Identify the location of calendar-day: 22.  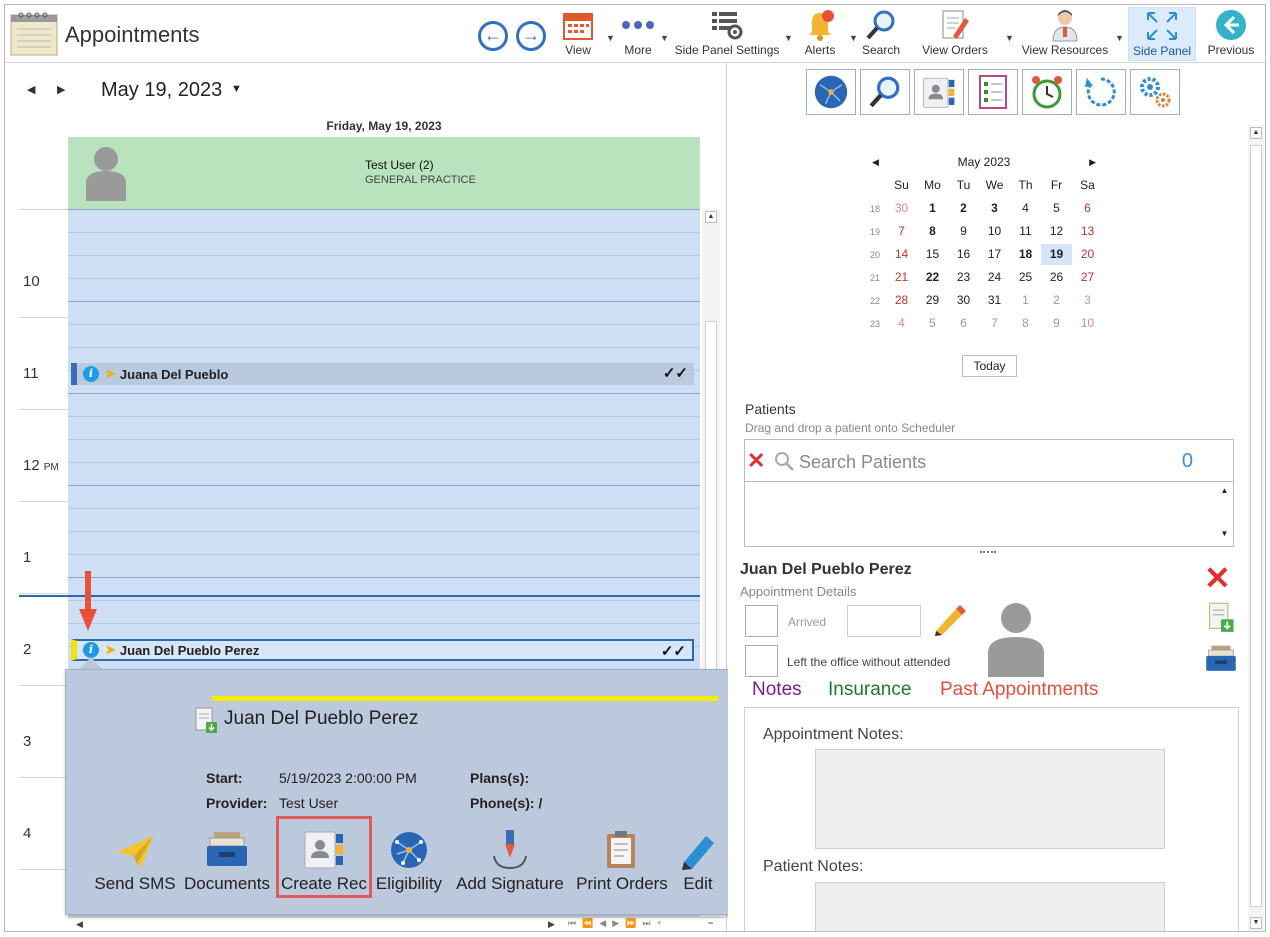
(932, 277).